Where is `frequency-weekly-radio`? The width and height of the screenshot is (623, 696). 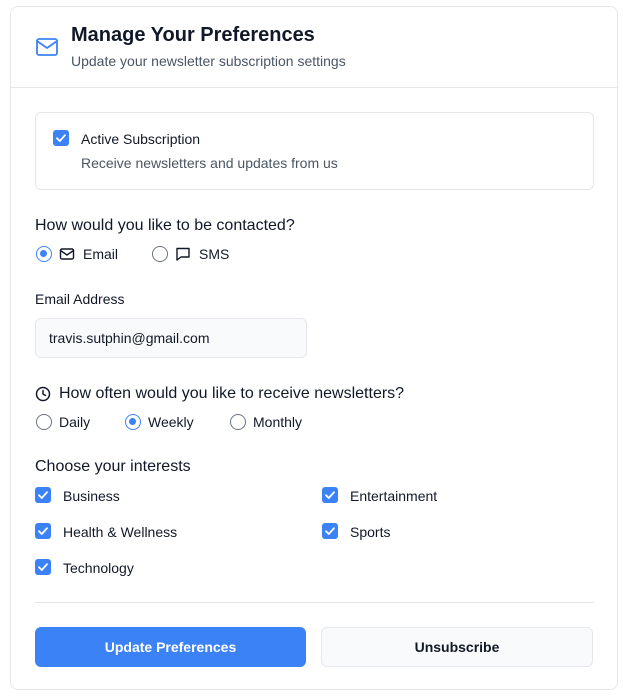
frequency-weekly-radio is located at coordinates (133, 422).